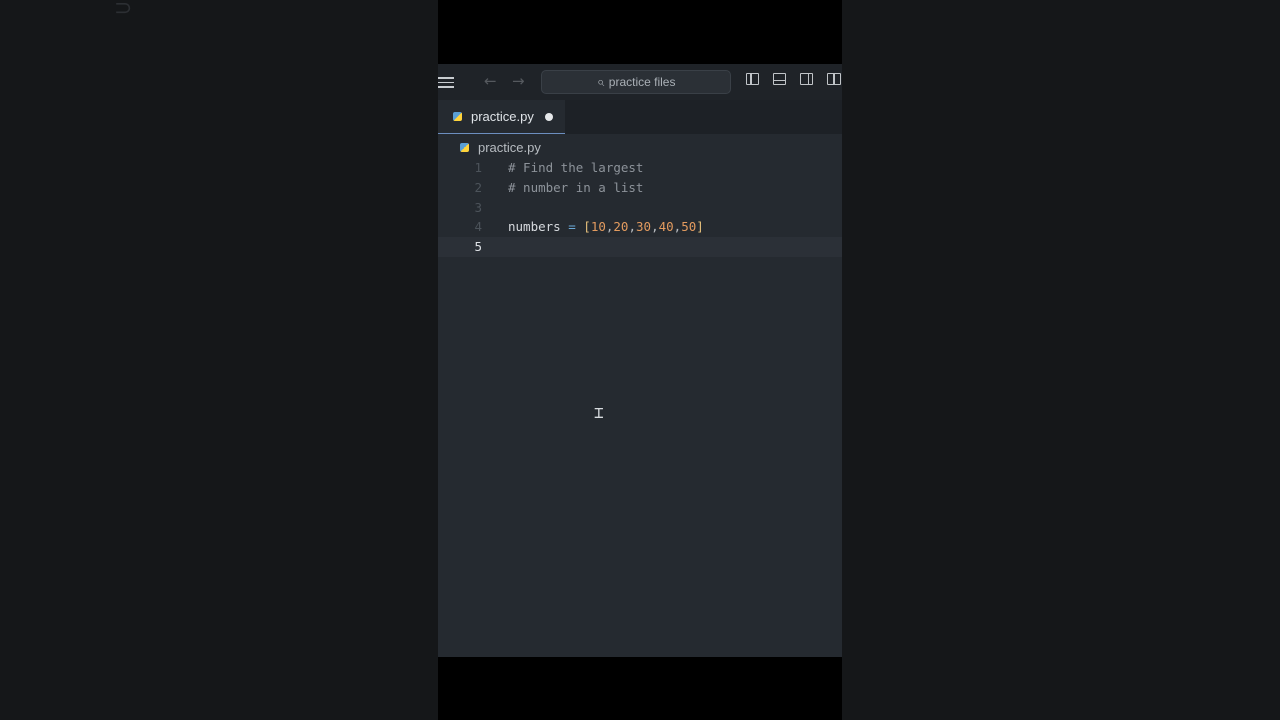 This screenshot has height=720, width=1280. What do you see at coordinates (123, 10) in the screenshot?
I see `faint-logo-icon: ⊃` at bounding box center [123, 10].